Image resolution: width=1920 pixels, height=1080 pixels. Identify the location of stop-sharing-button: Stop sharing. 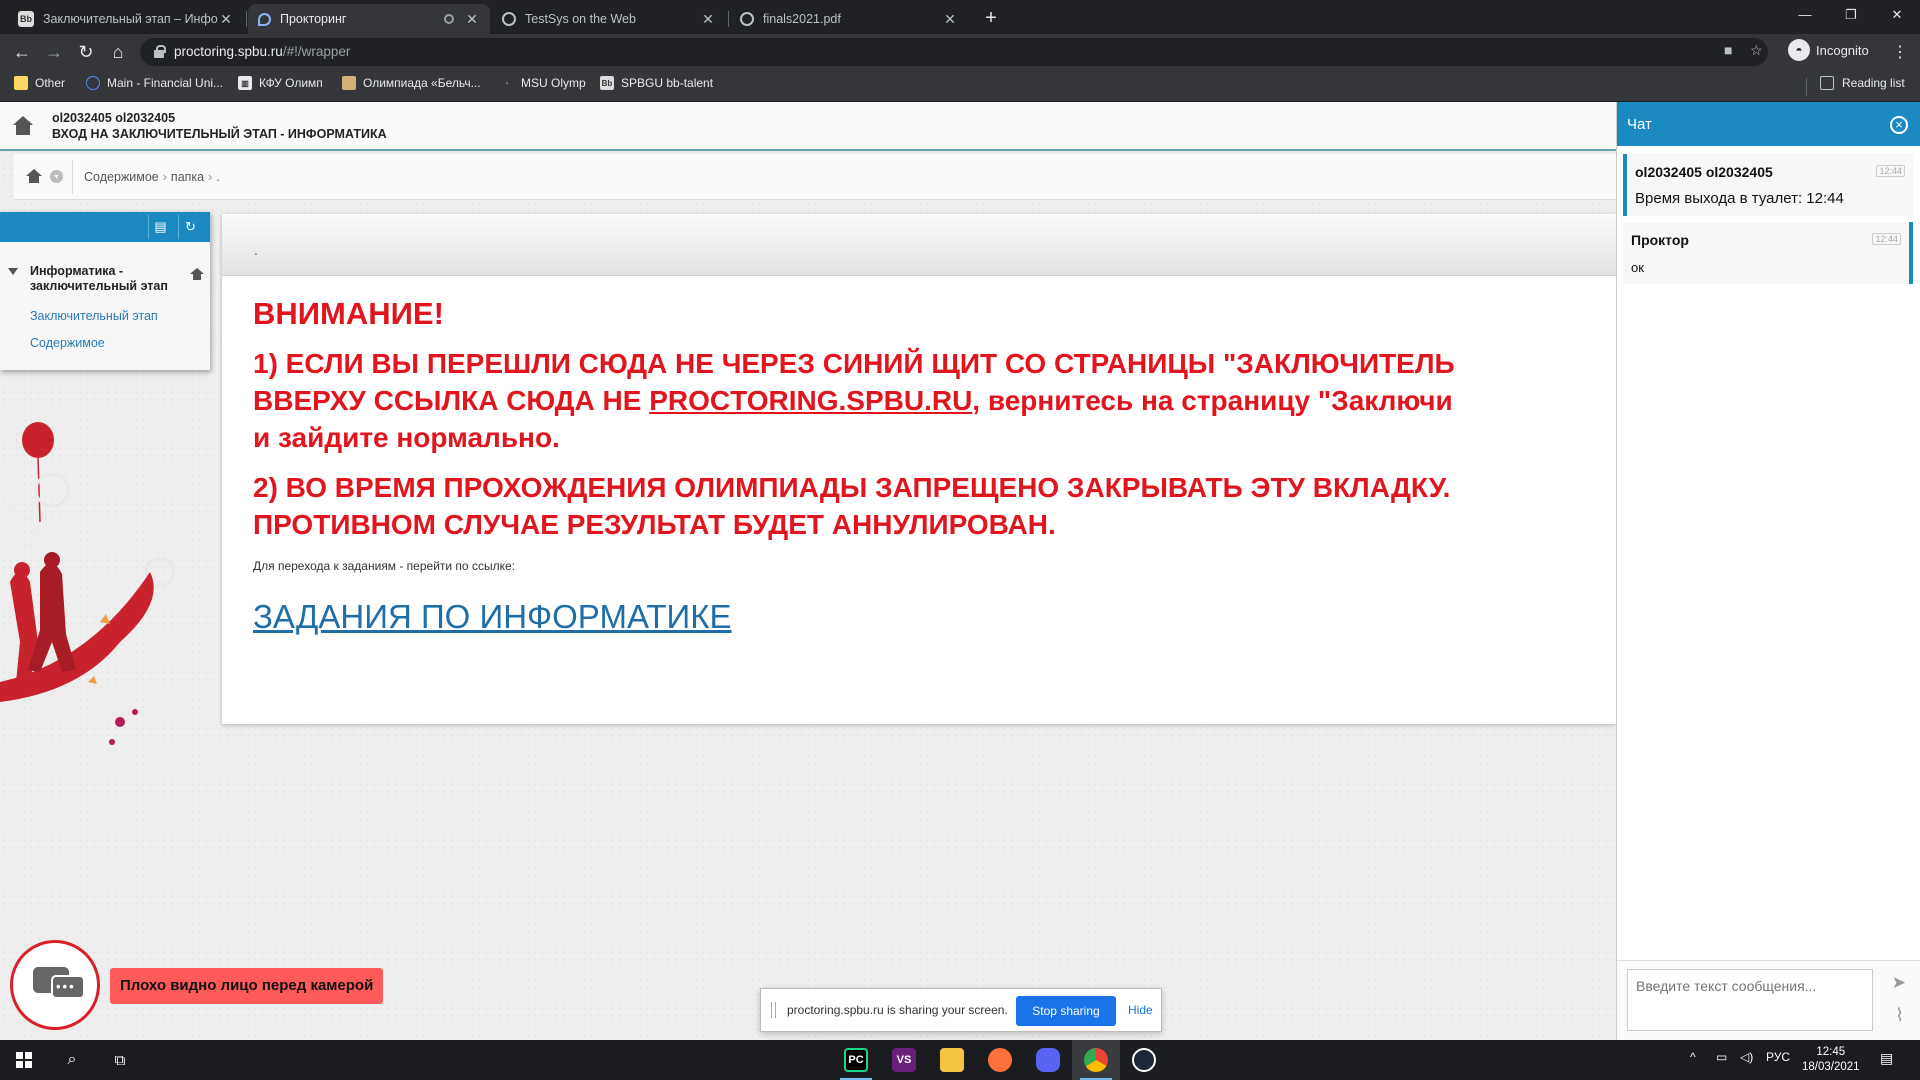
(1066, 1011).